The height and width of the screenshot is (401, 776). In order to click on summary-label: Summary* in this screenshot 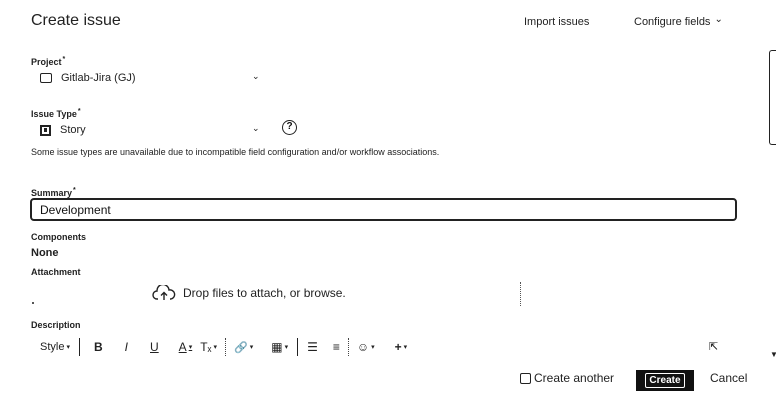, I will do `click(53, 192)`.